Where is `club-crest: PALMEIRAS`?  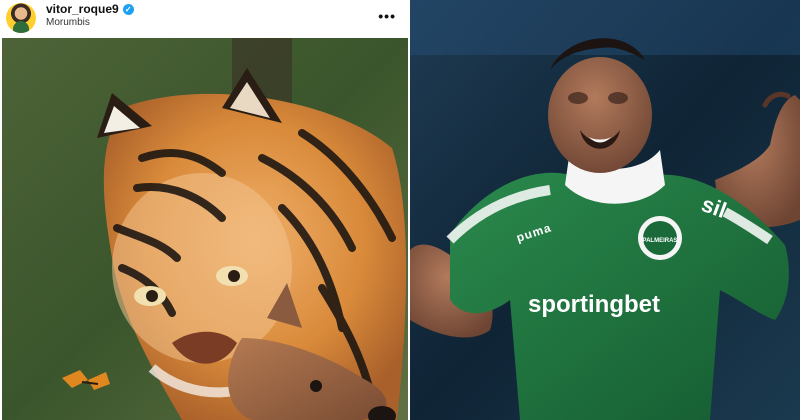
club-crest: PALMEIRAS is located at coordinates (660, 238).